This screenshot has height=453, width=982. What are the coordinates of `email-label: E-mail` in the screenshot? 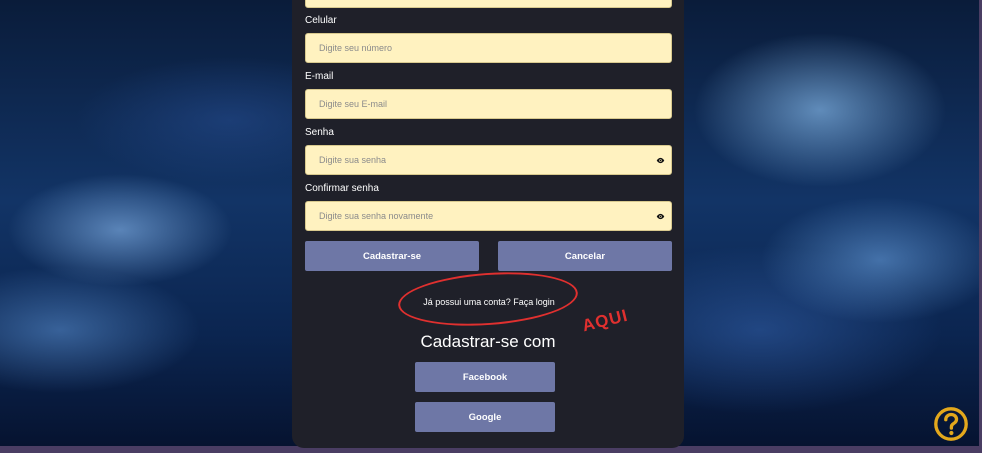 It's located at (319, 76).